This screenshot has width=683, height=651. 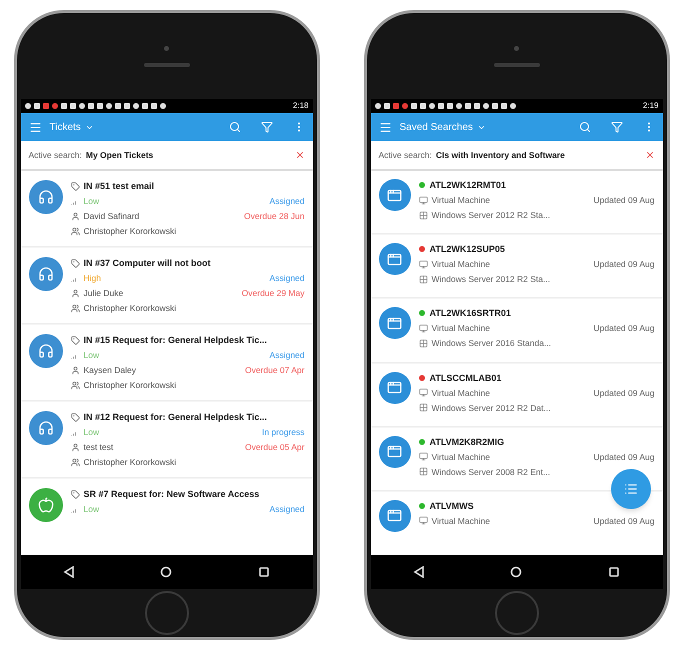 I want to click on status-time: 2:18, so click(x=300, y=106).